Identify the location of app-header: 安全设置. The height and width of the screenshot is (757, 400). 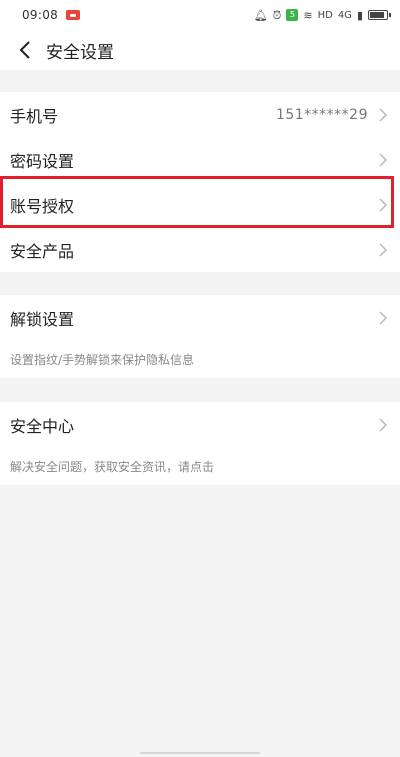
(200, 50).